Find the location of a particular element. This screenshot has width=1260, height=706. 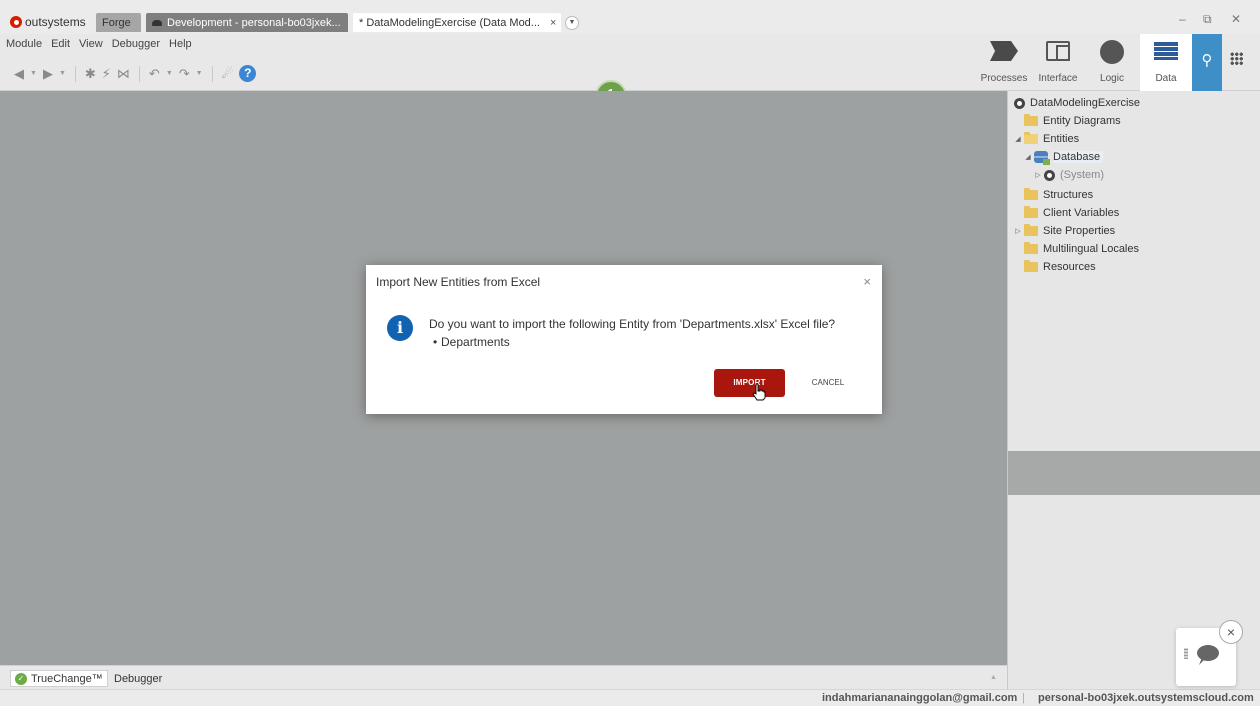

tree-item-site-properties: ▷ Site Properties is located at coordinates (1064, 231).